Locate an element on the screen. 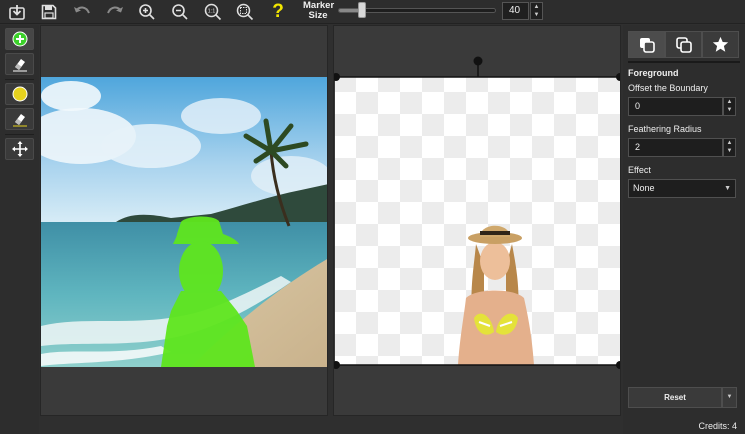 The height and width of the screenshot is (434, 745). fit-to-window-icon is located at coordinates (245, 12).